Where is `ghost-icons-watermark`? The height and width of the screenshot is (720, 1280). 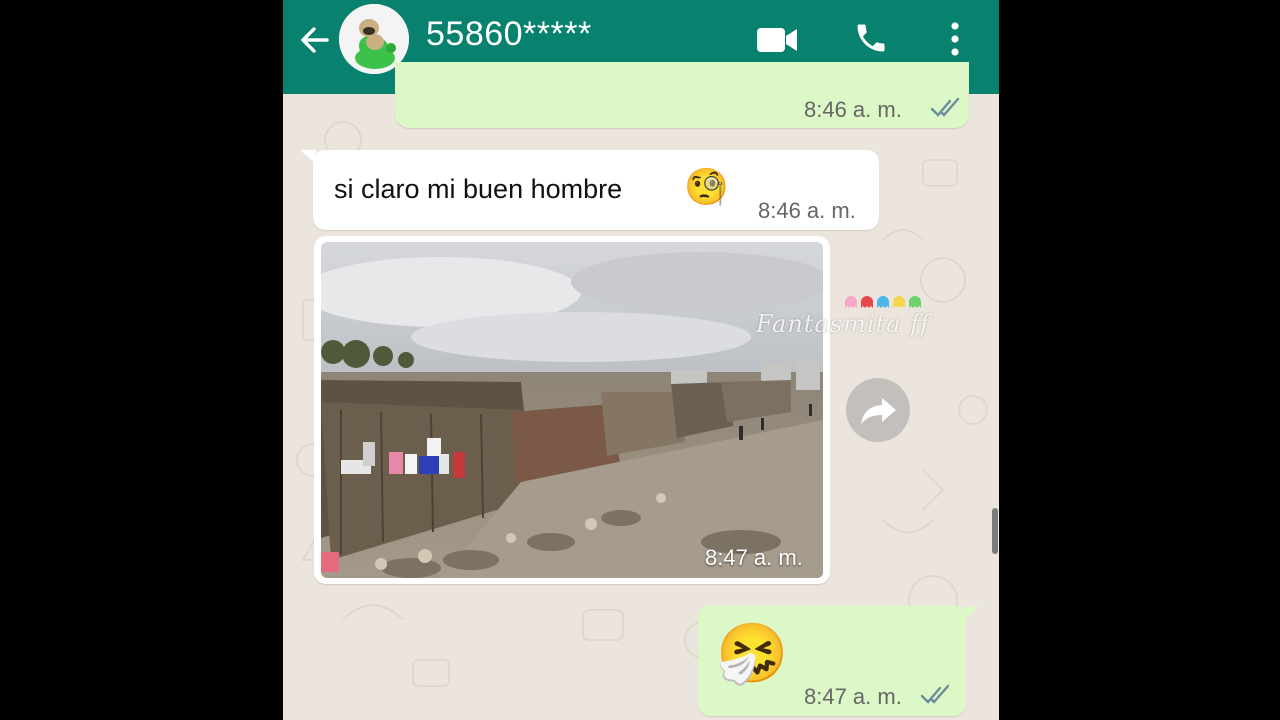 ghost-icons-watermark is located at coordinates (883, 302).